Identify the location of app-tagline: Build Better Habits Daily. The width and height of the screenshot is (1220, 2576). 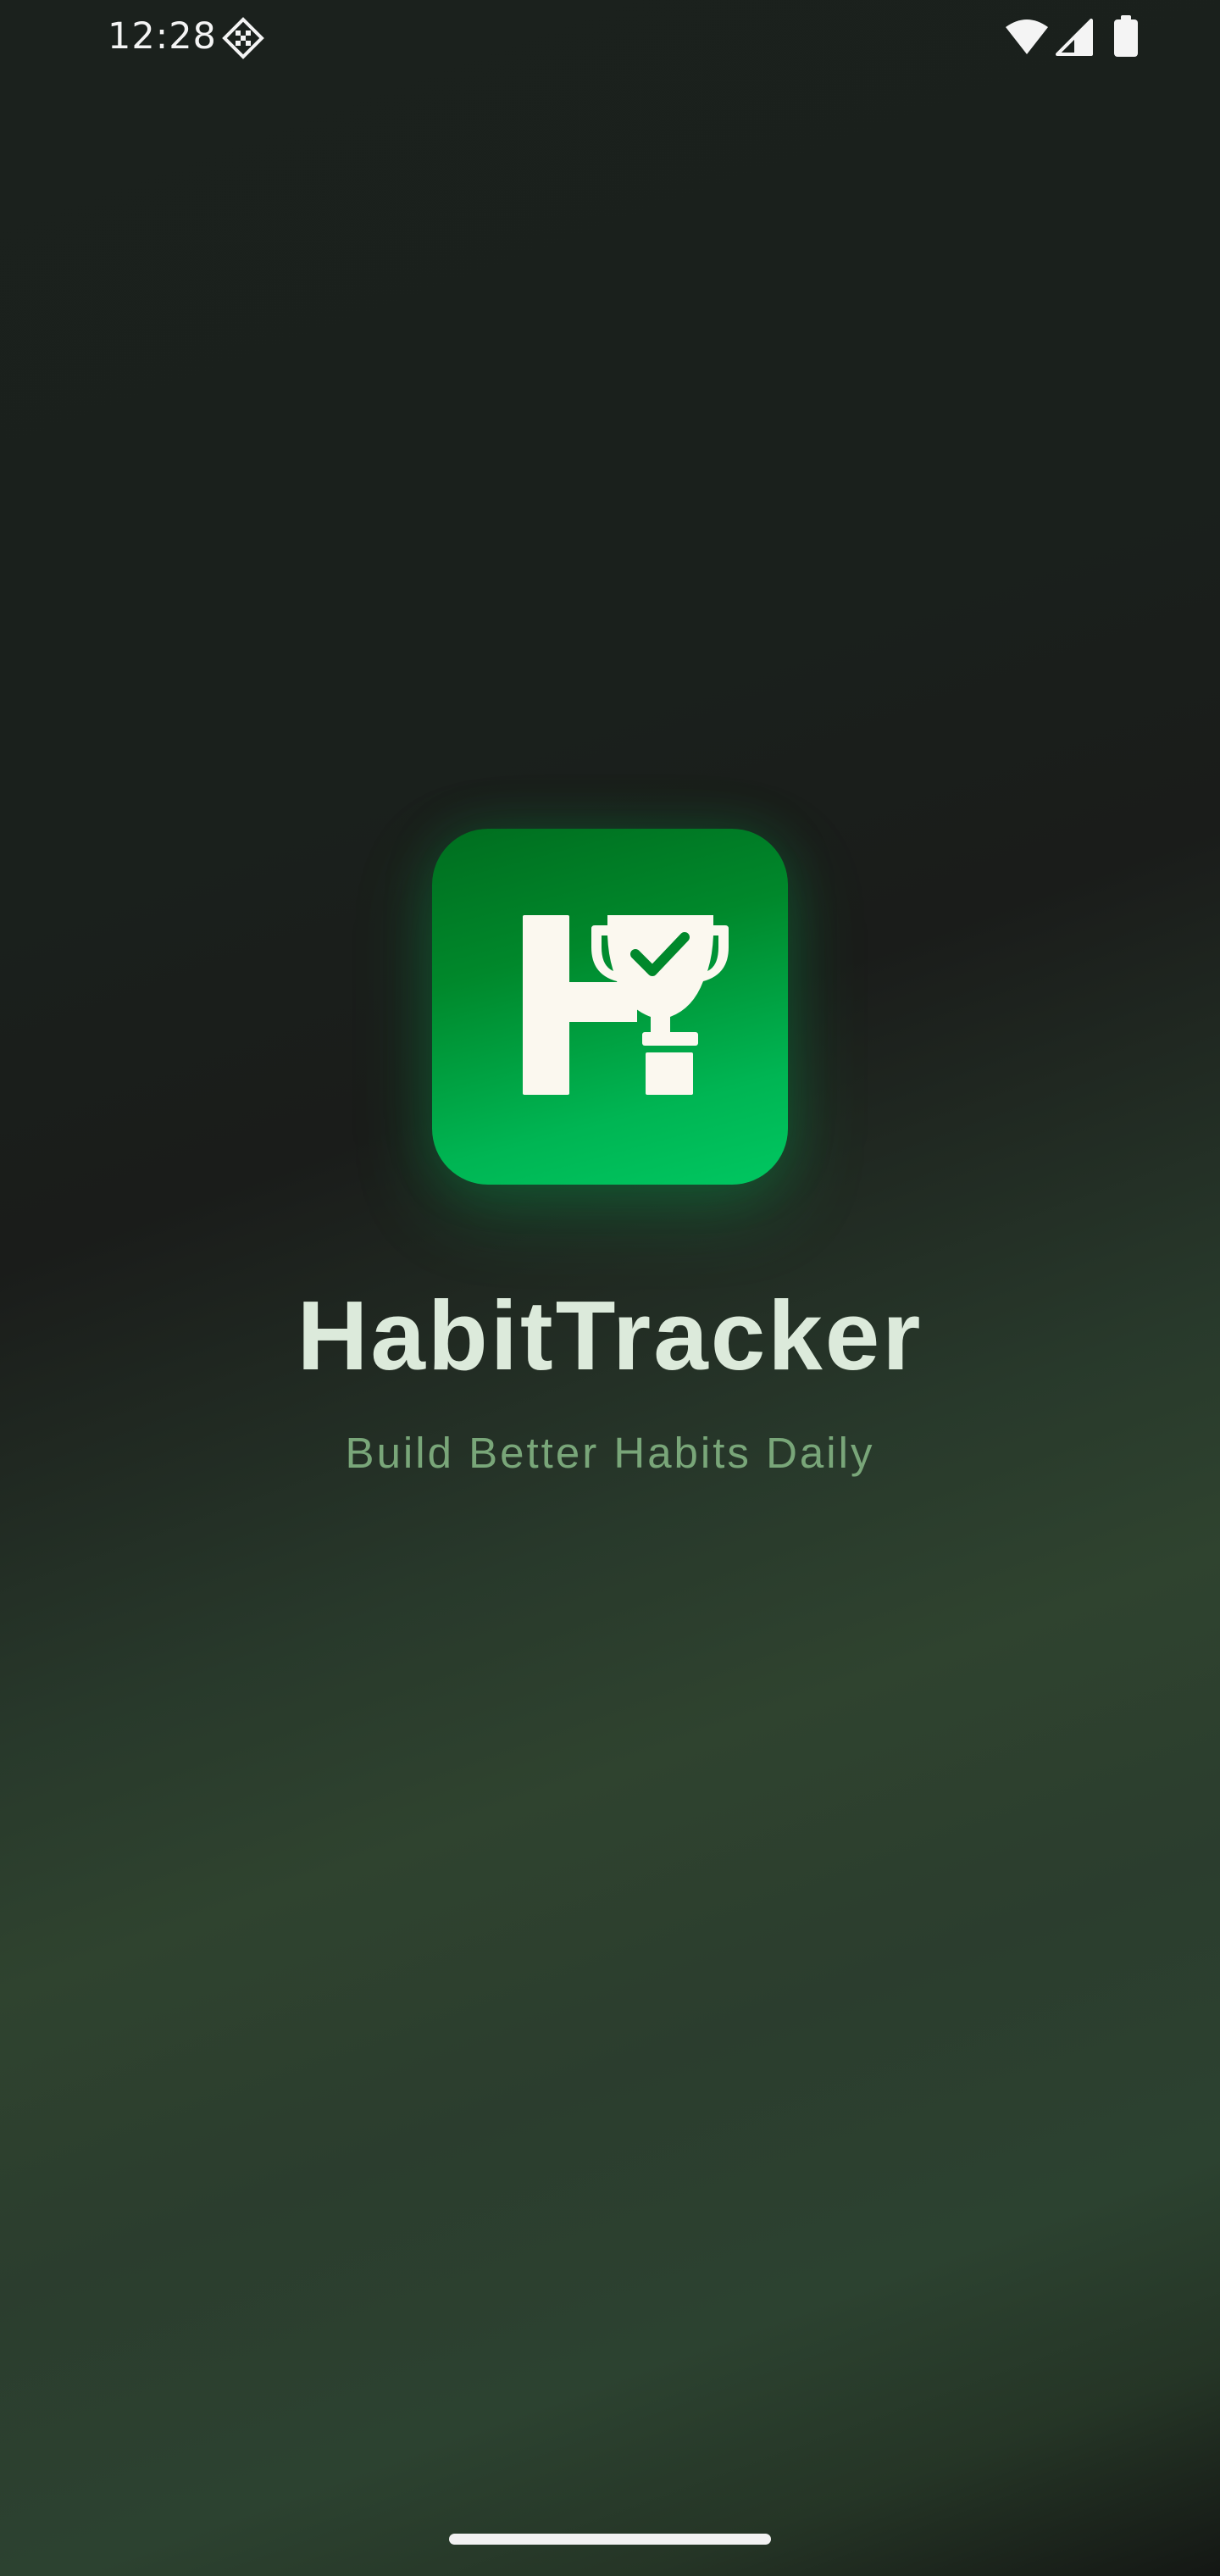
(610, 1453).